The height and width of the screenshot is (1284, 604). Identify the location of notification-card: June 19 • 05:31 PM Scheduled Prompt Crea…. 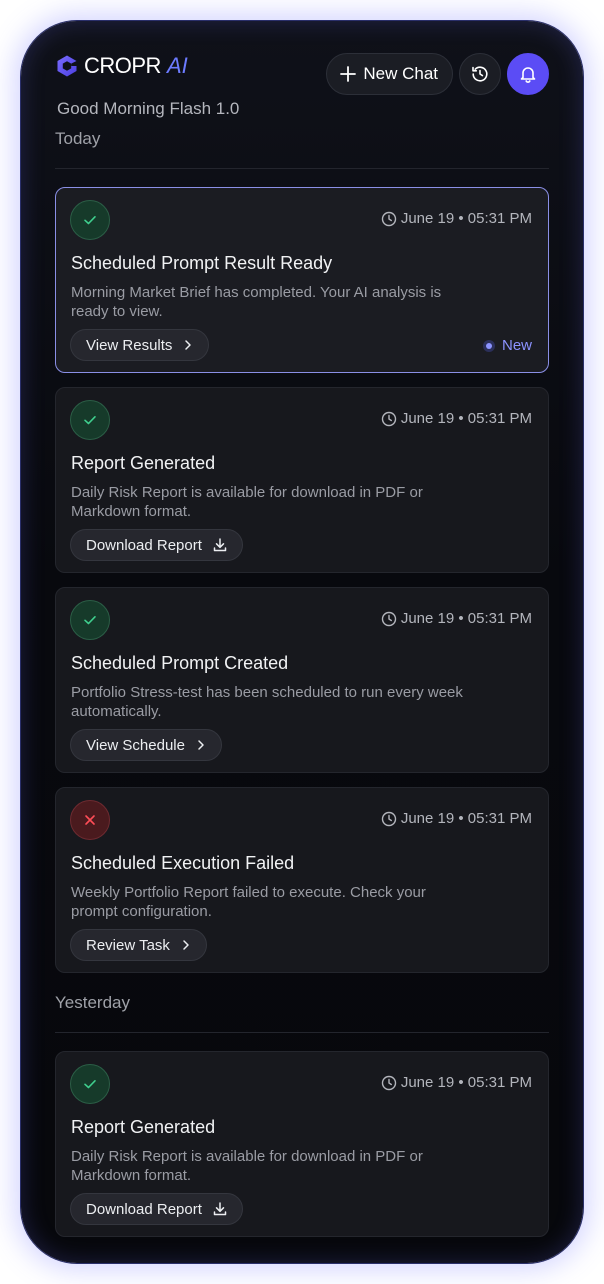
(302, 680).